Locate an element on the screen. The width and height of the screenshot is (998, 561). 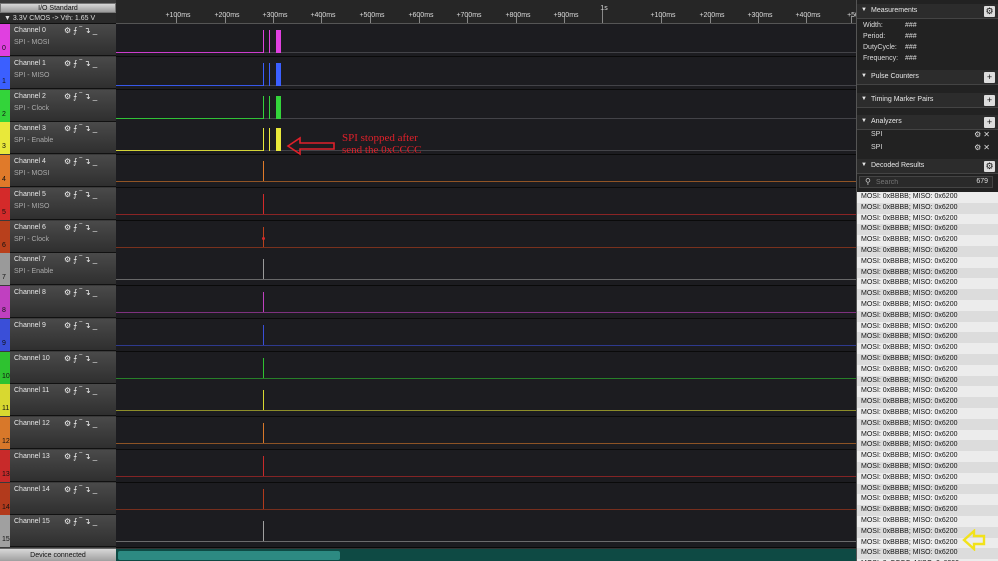
channel-row: 3 Channel 3 SPI - Enable ⚙⨍‾↴_ is located at coordinates (58, 138).